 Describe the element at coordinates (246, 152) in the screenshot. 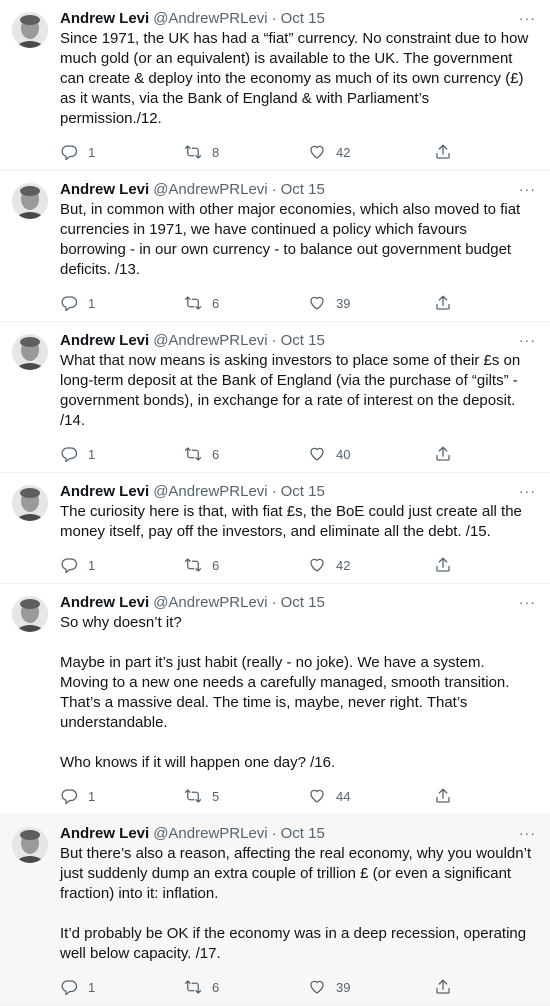

I see `retweet-button: 8` at that location.